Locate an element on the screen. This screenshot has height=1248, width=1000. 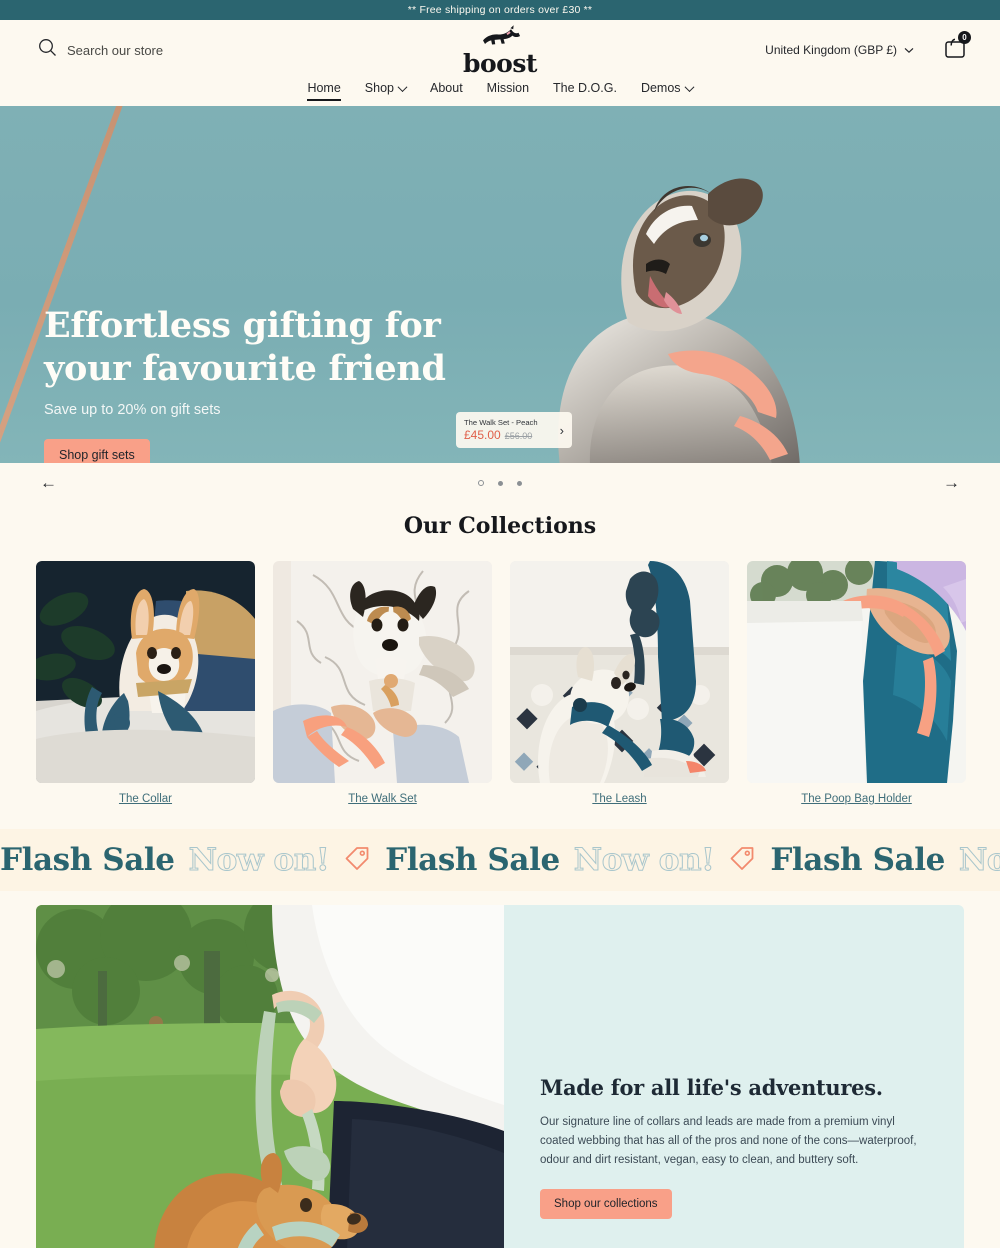
collections-heading: Our Collections is located at coordinates (500, 526).